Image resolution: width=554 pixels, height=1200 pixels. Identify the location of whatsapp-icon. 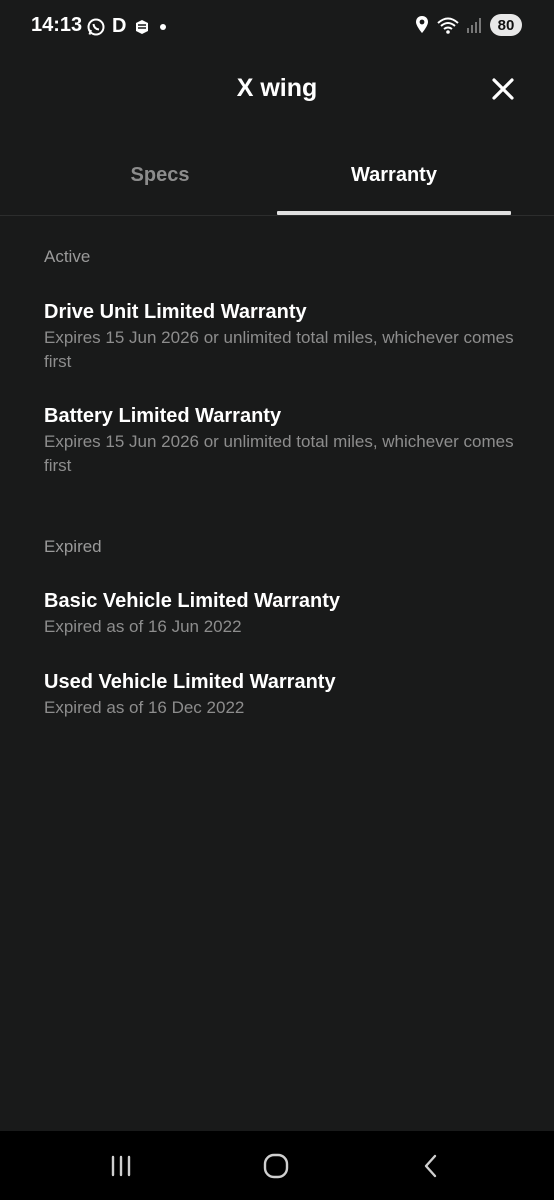
(96, 27).